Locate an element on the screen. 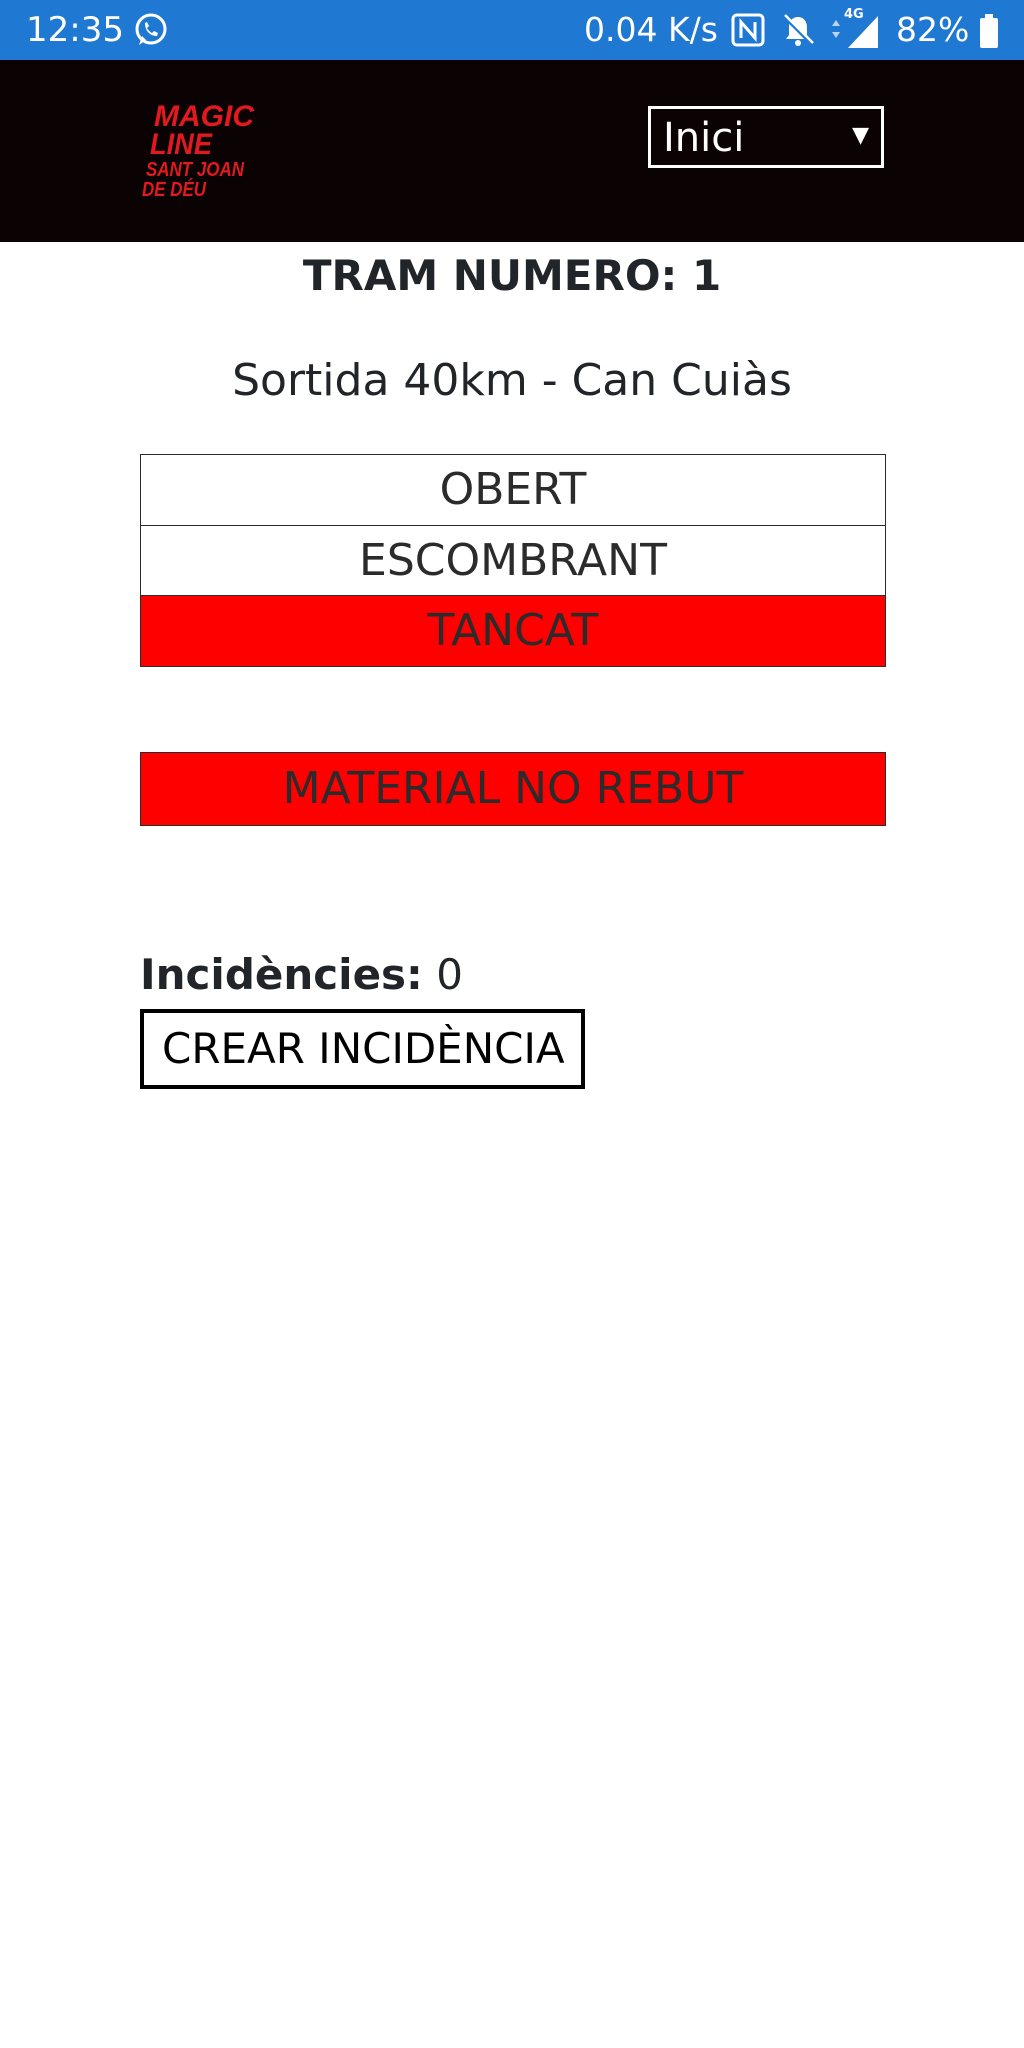  create-incidence-button: CREAR INCIDÈNCIA is located at coordinates (362, 1049).